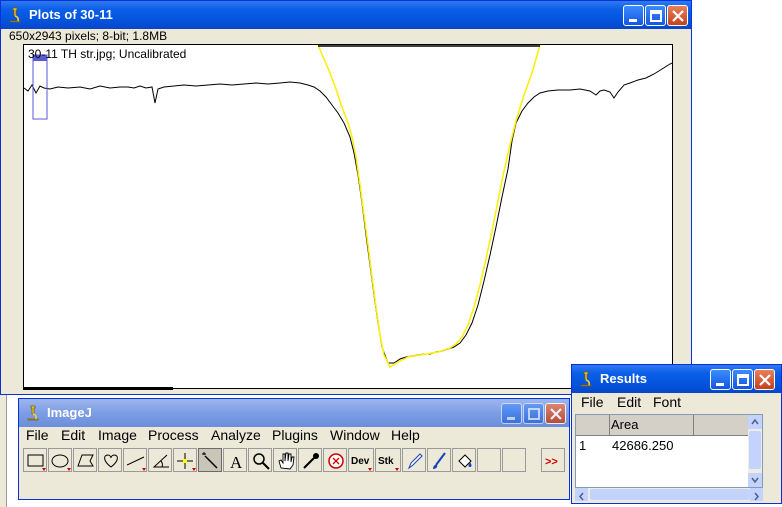 This screenshot has width=782, height=507. I want to click on chevron-down-icon, so click(755, 480).